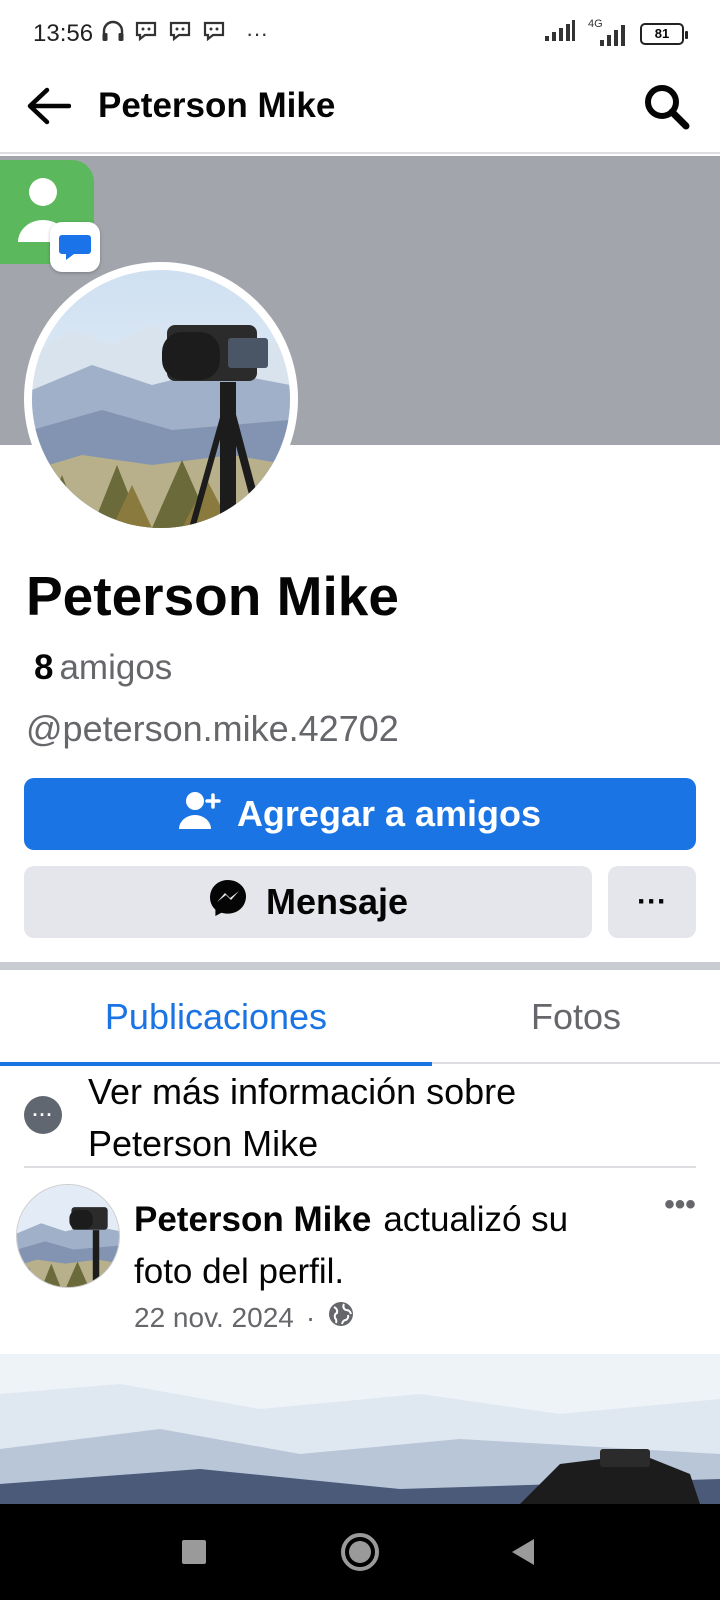 The width and height of the screenshot is (720, 1600). What do you see at coordinates (360, 111) in the screenshot?
I see `top-nav: Peterson Mike` at bounding box center [360, 111].